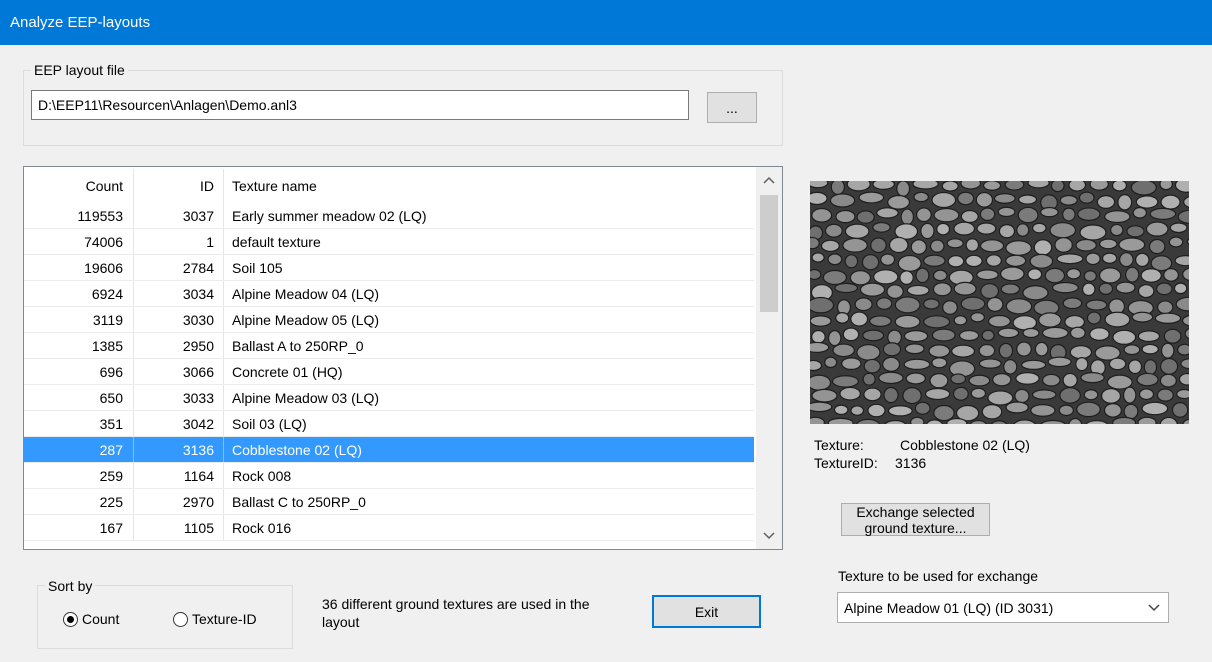 The width and height of the screenshot is (1212, 662). What do you see at coordinates (180, 619) in the screenshot?
I see `radio-indicator` at bounding box center [180, 619].